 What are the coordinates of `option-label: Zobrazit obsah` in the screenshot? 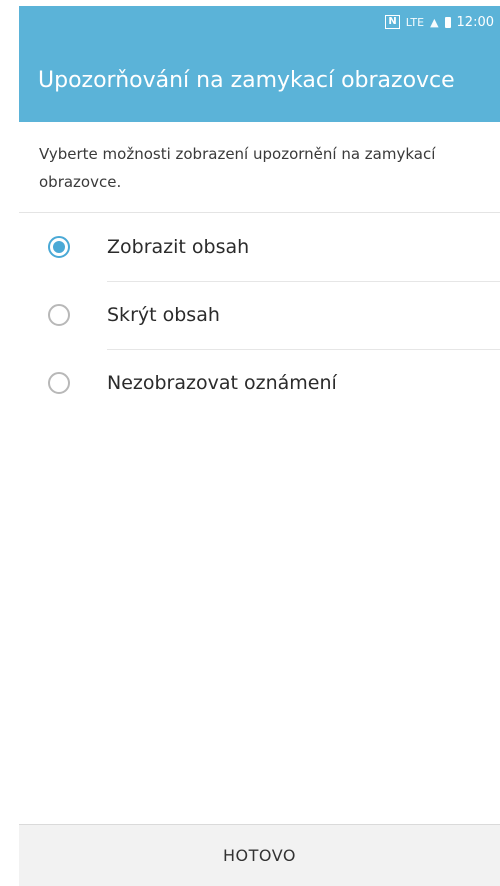 It's located at (303, 247).